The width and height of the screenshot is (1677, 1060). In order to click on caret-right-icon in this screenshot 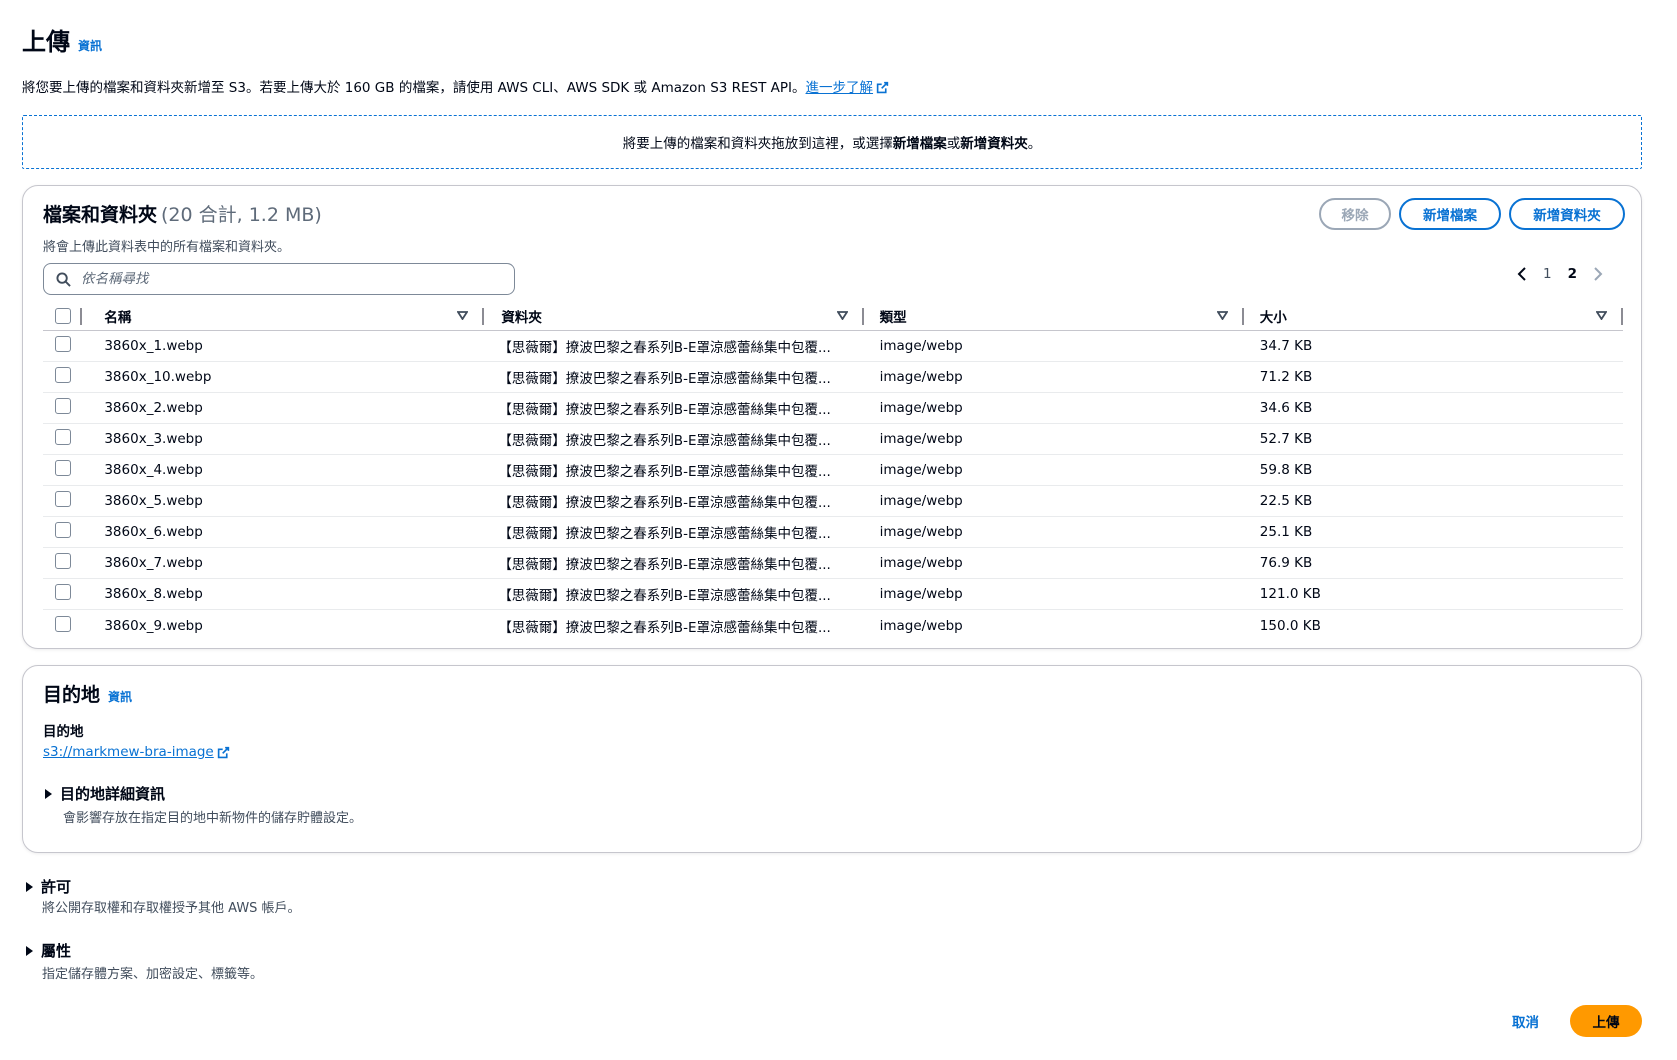, I will do `click(48, 793)`.